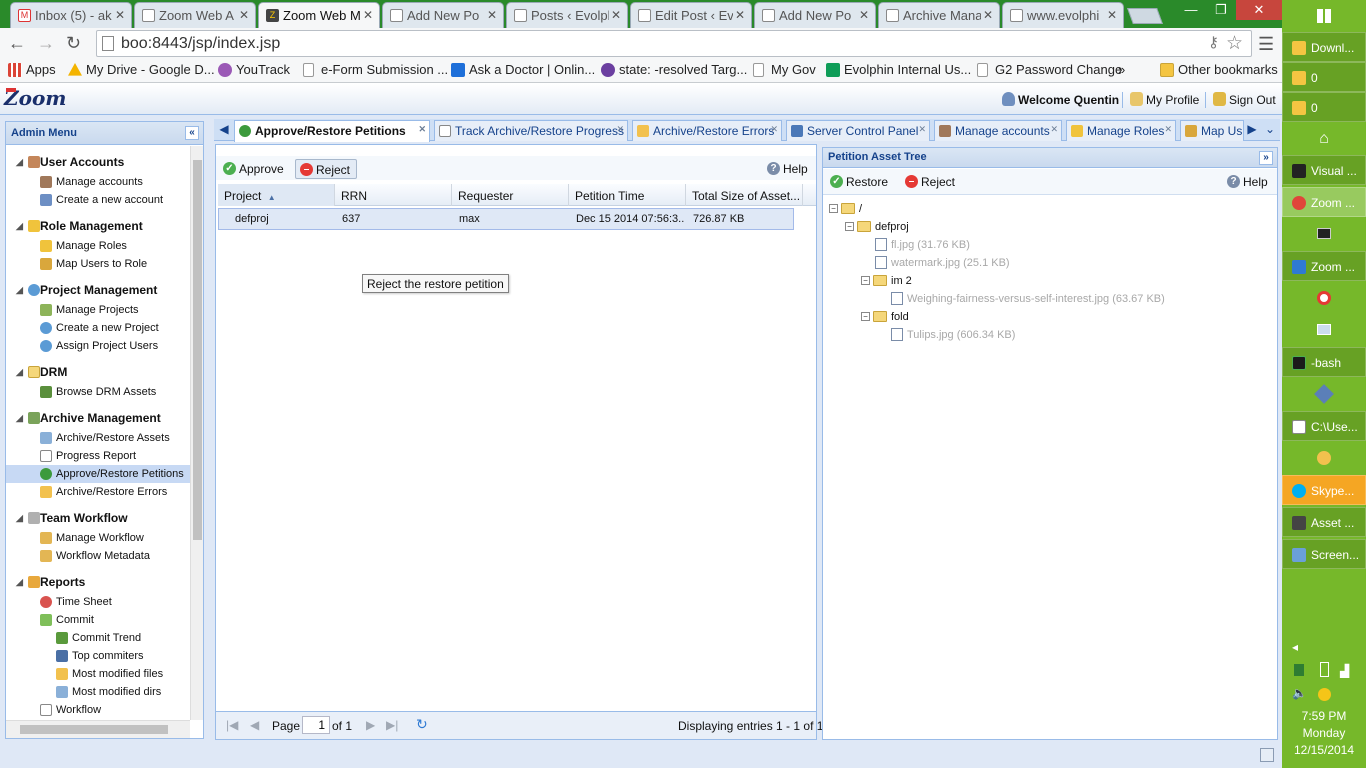 This screenshot has height=768, width=1366. Describe the element at coordinates (784, 69) in the screenshot. I see `bookmark-my-gov: My Gov` at that location.